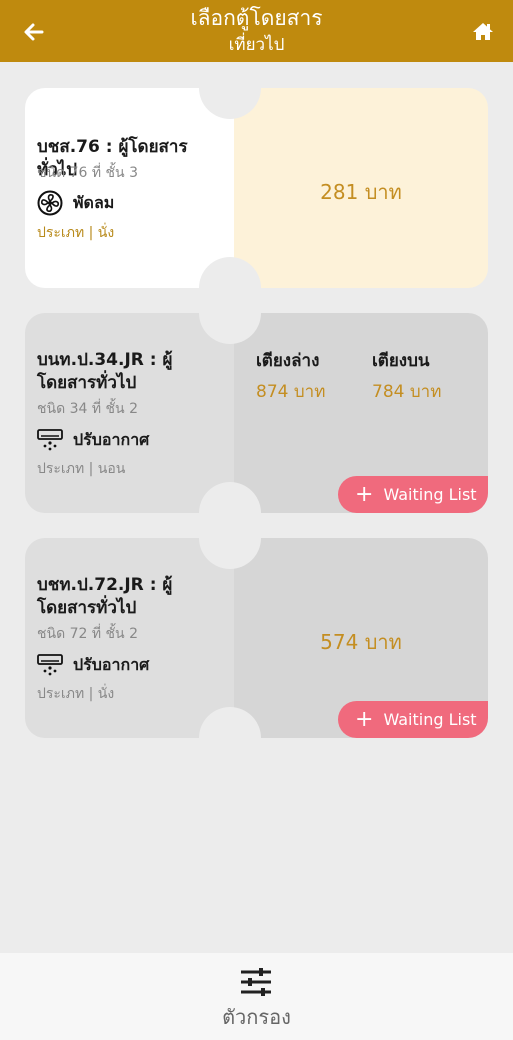 Image resolution: width=513 pixels, height=1040 pixels. Describe the element at coordinates (407, 392) in the screenshot. I see `berth-upper-price: 784 บาท` at that location.